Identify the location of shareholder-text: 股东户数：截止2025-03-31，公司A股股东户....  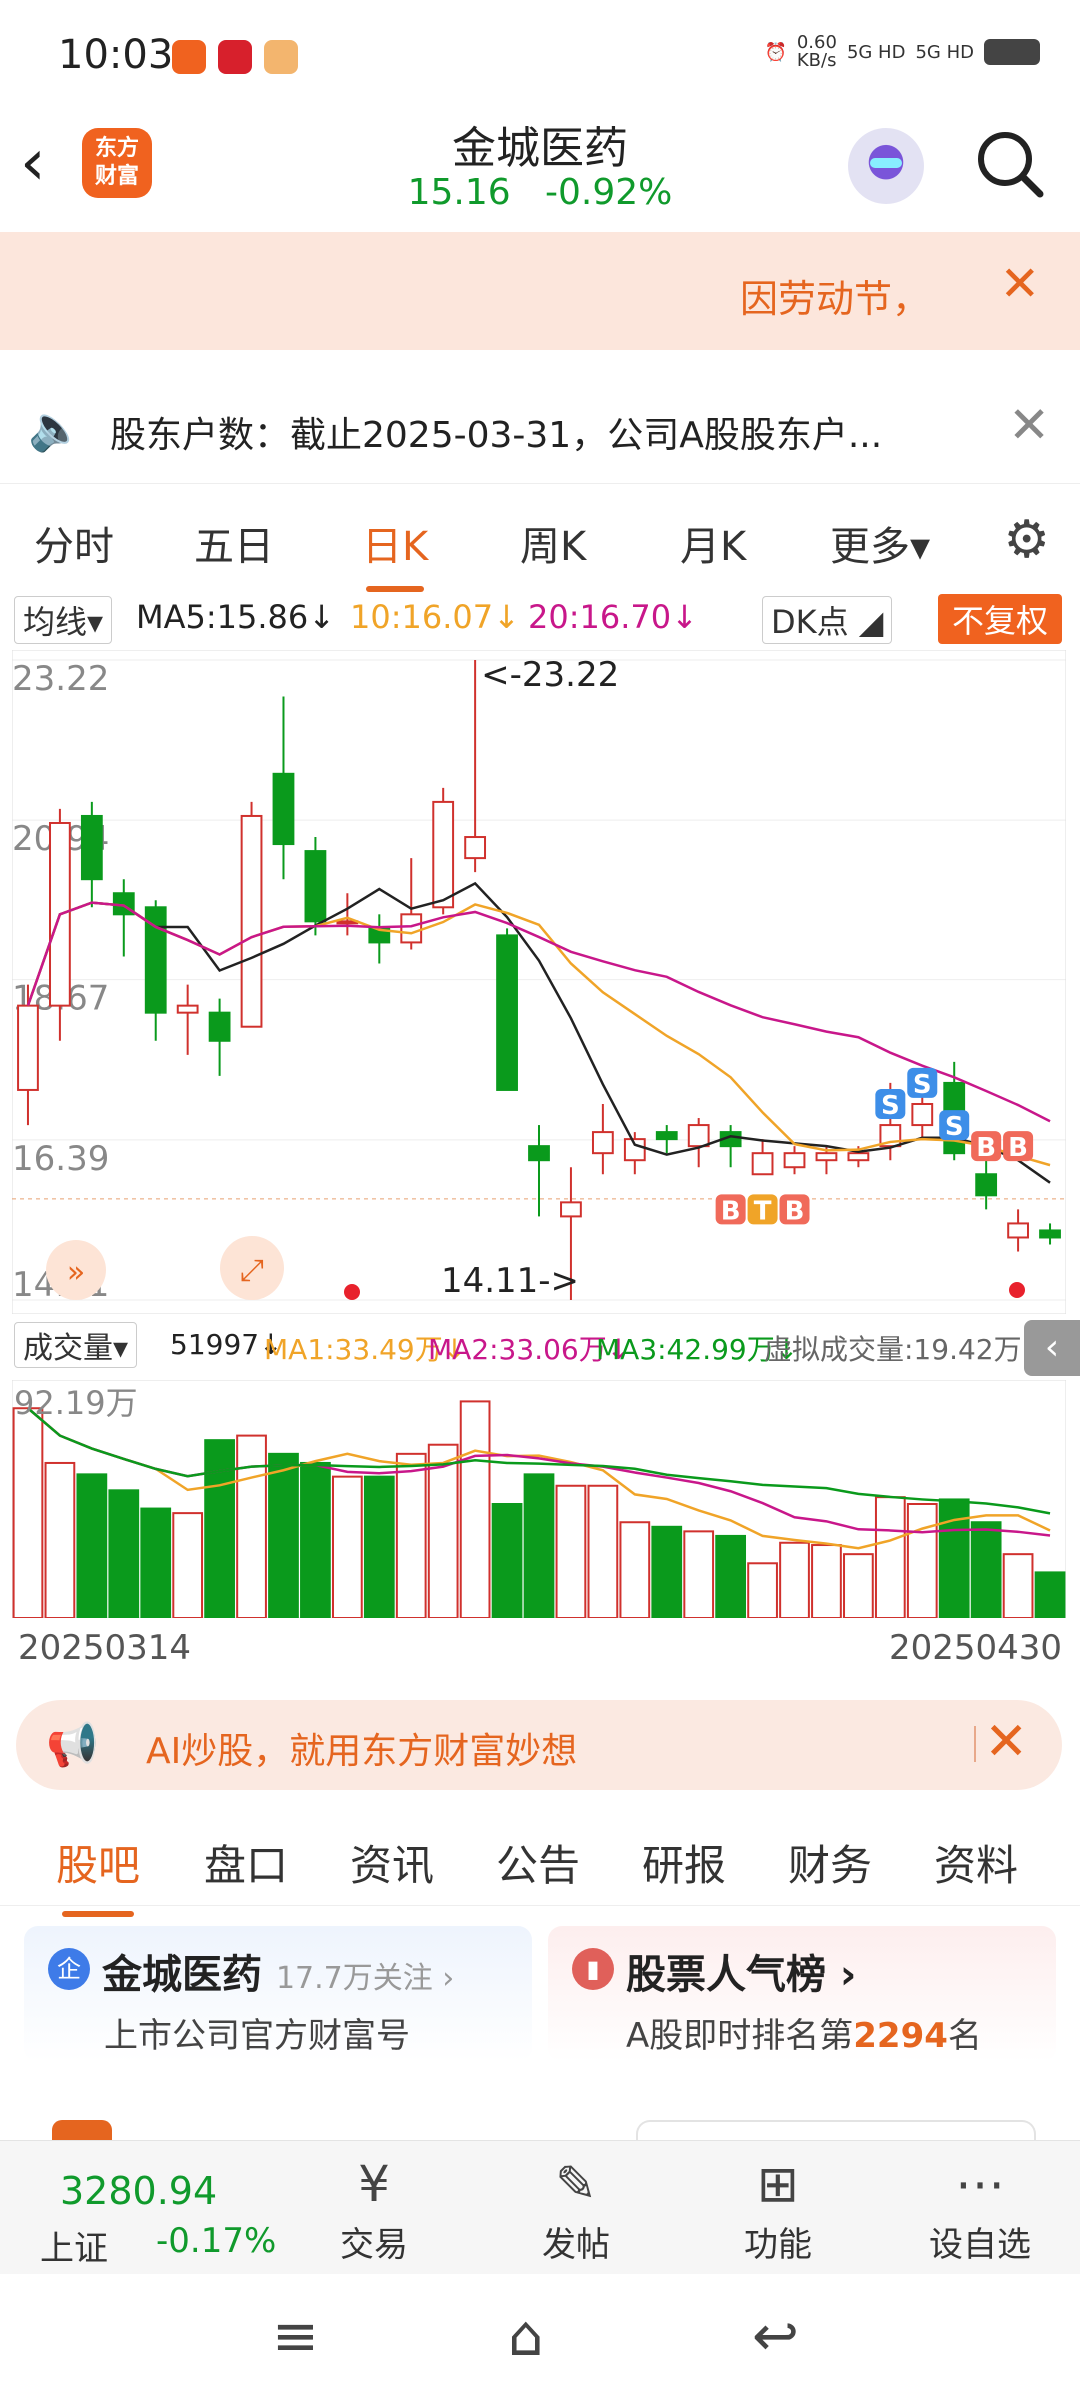
(496, 435).